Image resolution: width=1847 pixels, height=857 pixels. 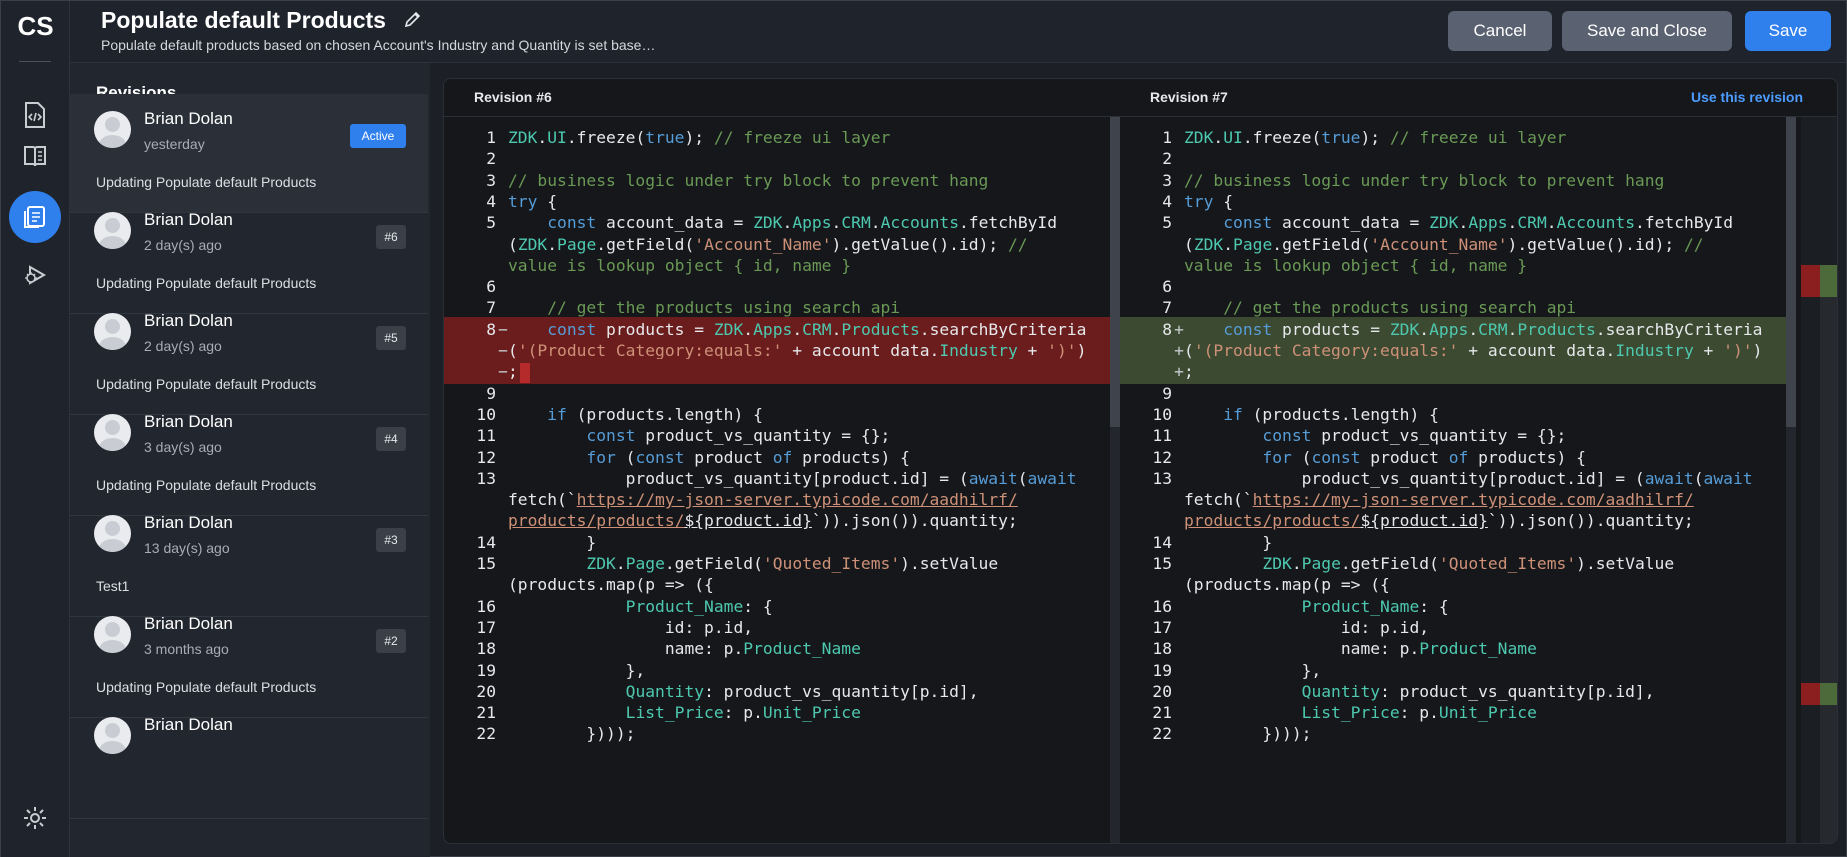 I want to click on right-revision-label: Revision #7, so click(x=1189, y=97).